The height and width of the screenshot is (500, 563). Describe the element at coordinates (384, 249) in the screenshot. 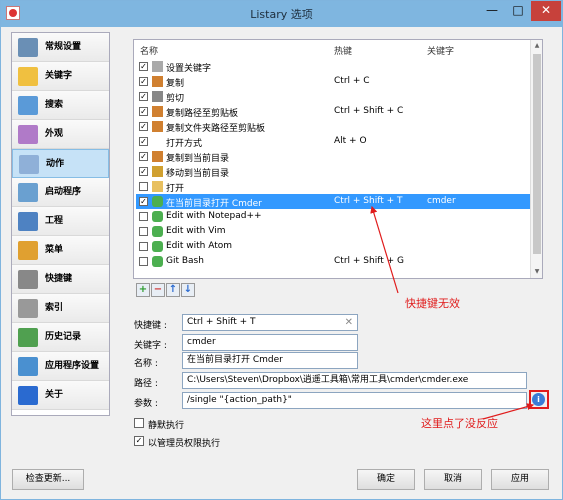

I see `arrow-to-hotkey` at that location.